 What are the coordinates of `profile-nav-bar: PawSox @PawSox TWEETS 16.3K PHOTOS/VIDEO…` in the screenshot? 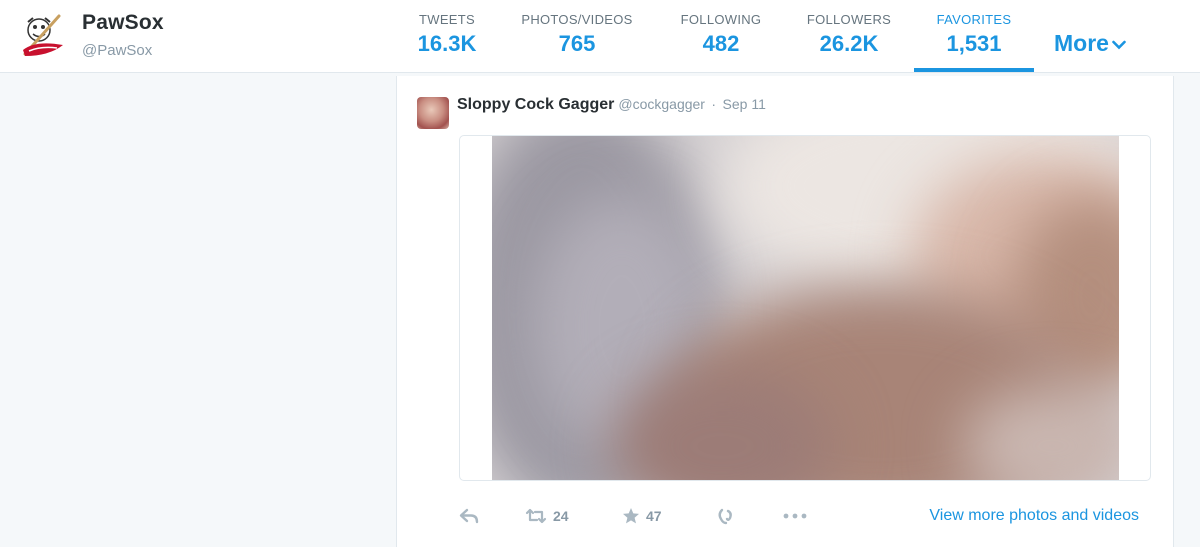 It's located at (600, 36).